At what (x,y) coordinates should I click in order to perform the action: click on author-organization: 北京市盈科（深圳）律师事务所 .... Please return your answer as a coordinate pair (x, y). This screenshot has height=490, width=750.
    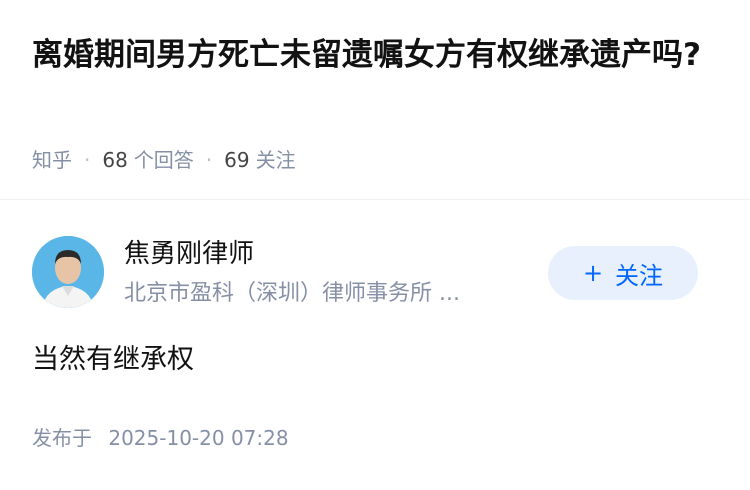
    Looking at the image, I should click on (292, 293).